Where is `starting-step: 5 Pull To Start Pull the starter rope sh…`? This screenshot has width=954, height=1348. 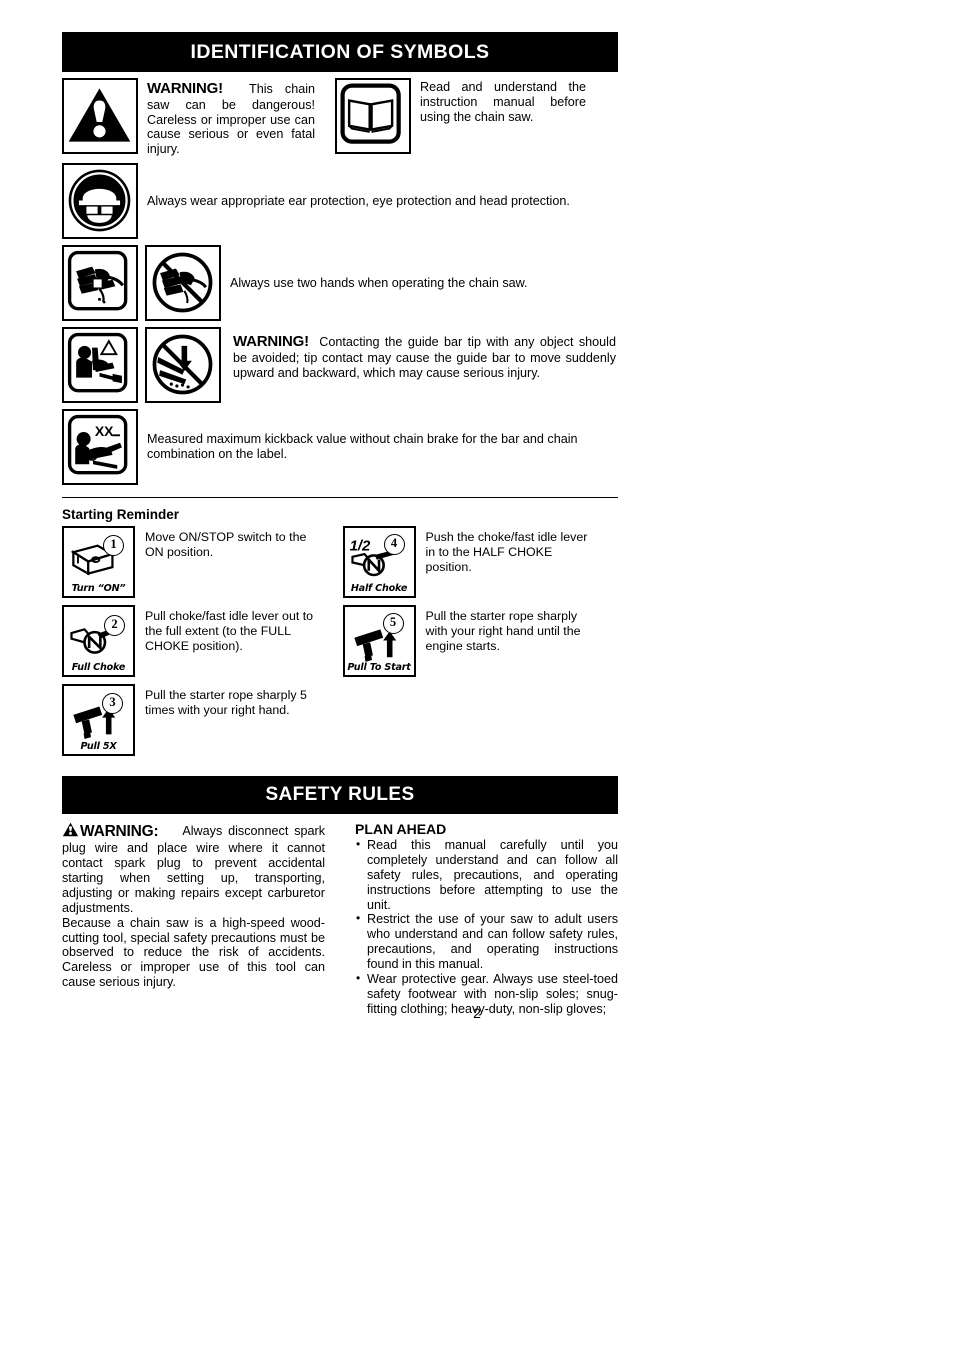 starting-step: 5 Pull To Start Pull the starter rope sh… is located at coordinates (480, 641).